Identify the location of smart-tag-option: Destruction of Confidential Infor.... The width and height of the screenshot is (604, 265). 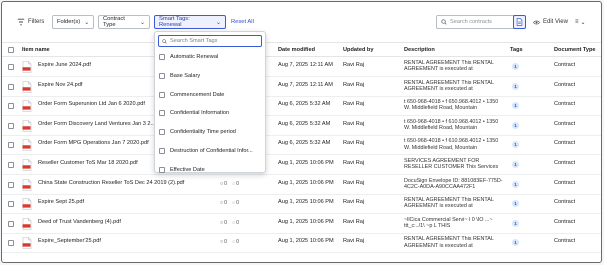
(211, 151).